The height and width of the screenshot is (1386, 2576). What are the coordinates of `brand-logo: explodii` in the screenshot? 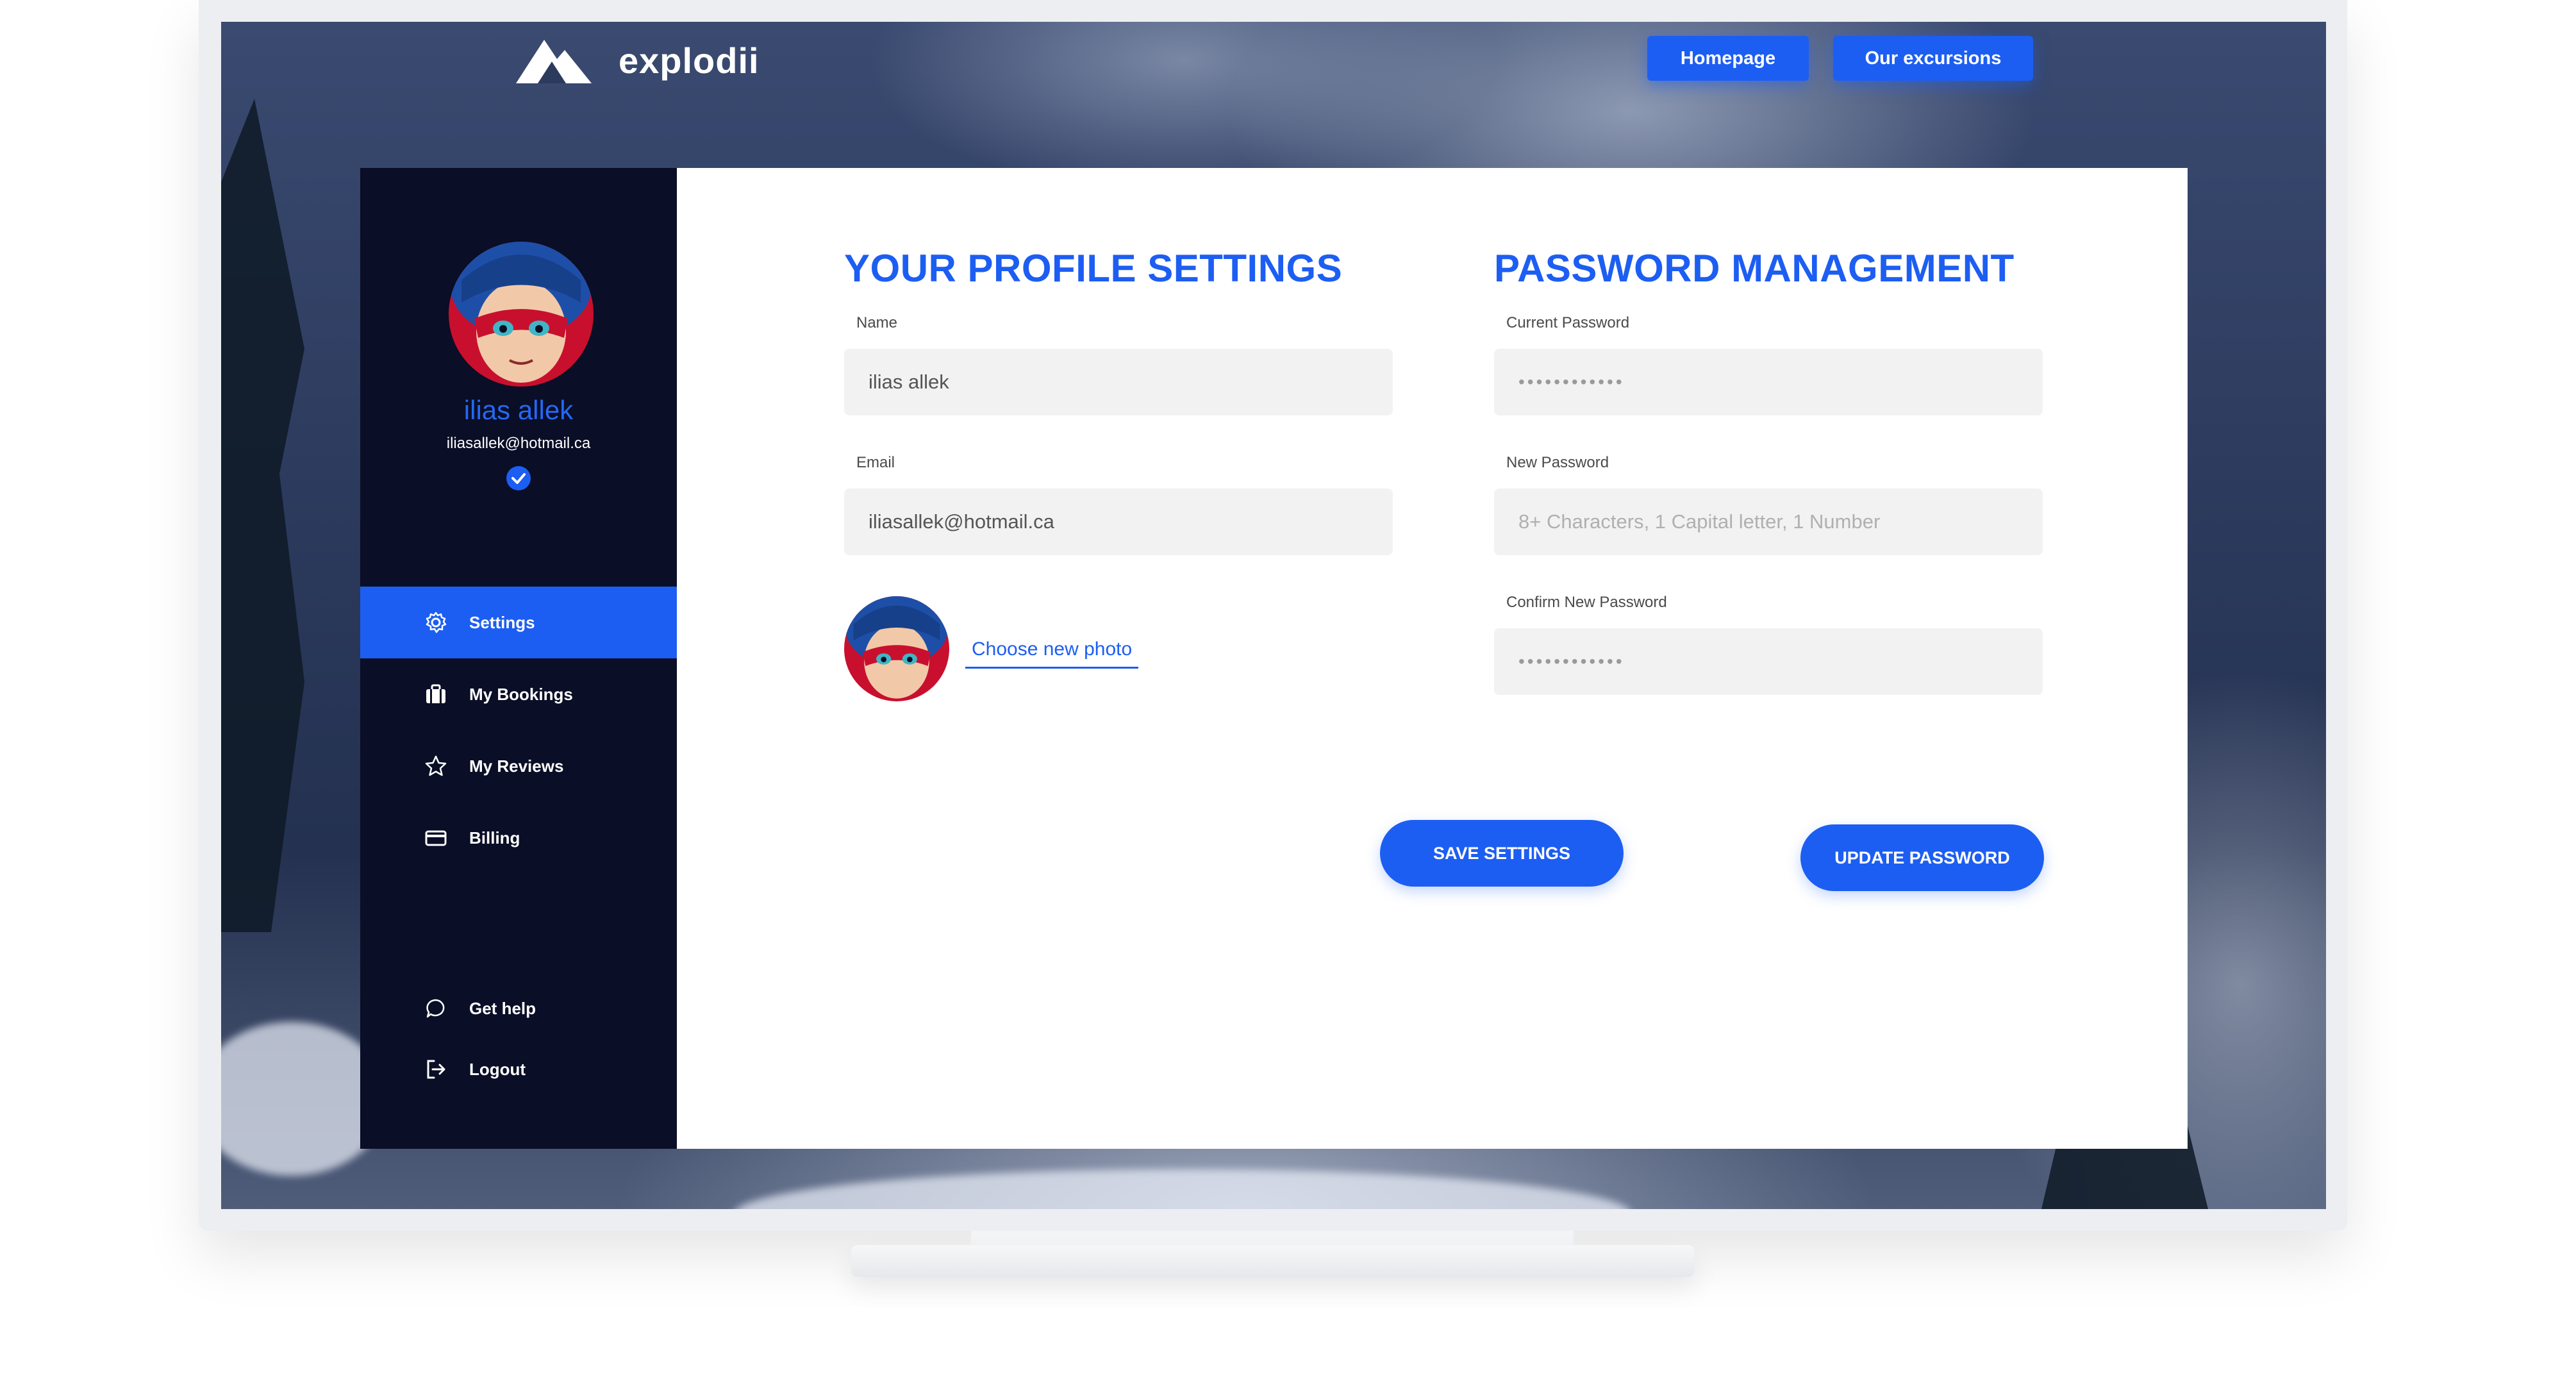 It's located at (638, 60).